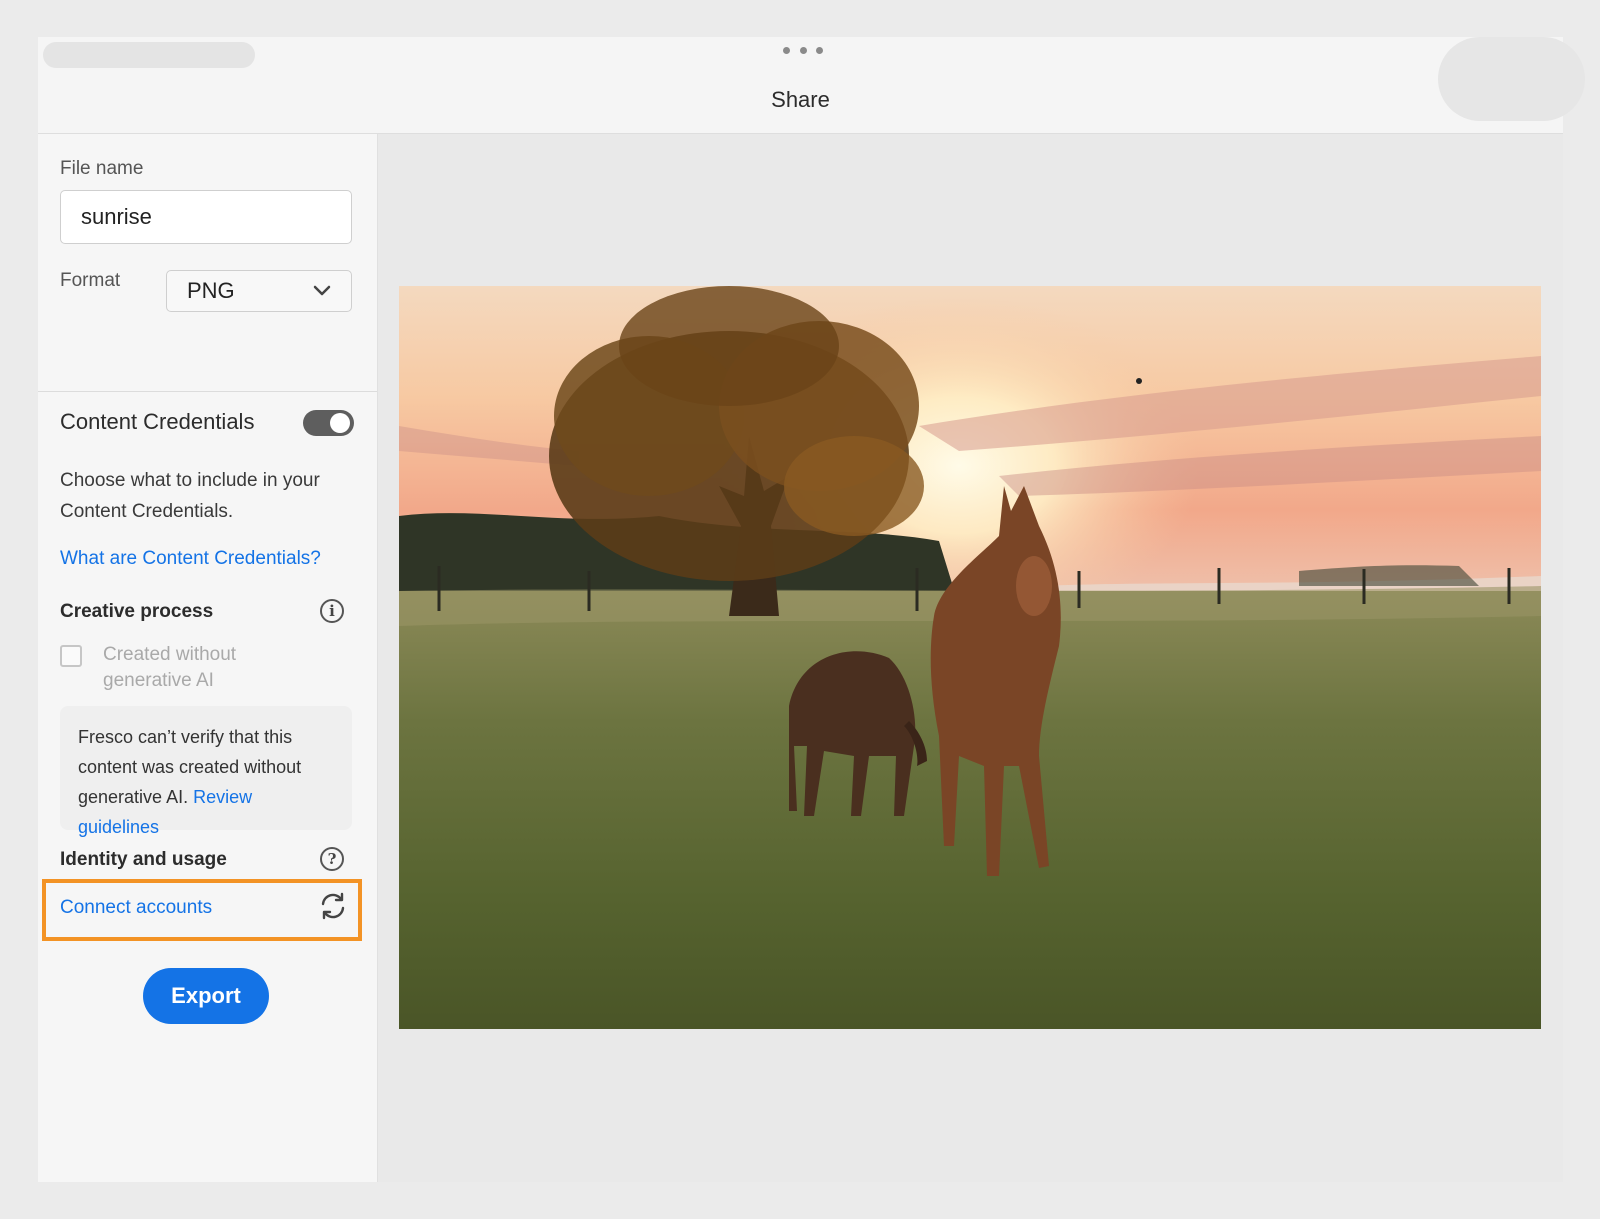 The image size is (1600, 1219). I want to click on creative-process-title: Creative process, so click(137, 611).